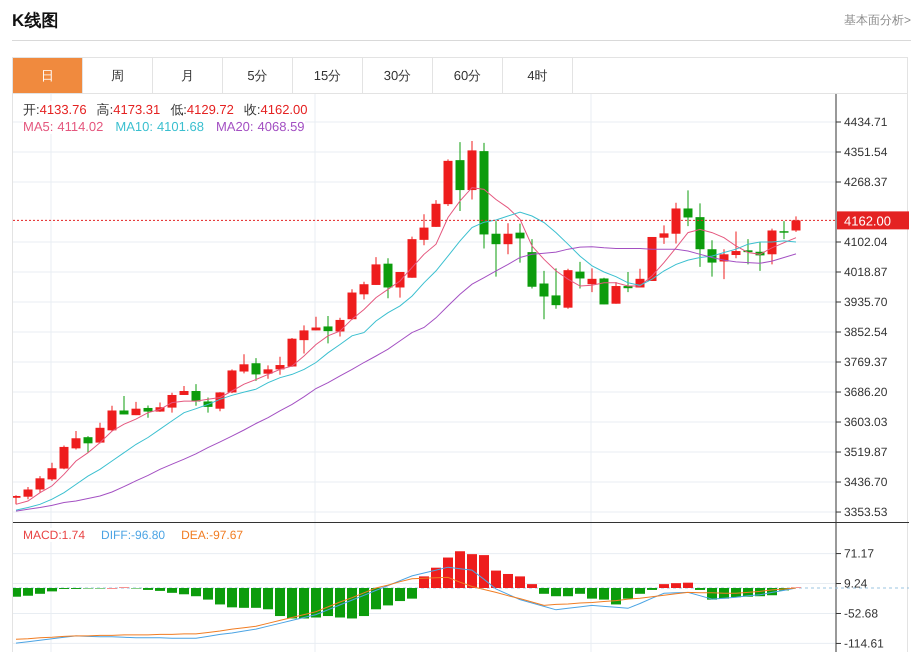 Image resolution: width=917 pixels, height=652 pixels. What do you see at coordinates (859, 553) in the screenshot?
I see `y-tick-label: 71.17` at bounding box center [859, 553].